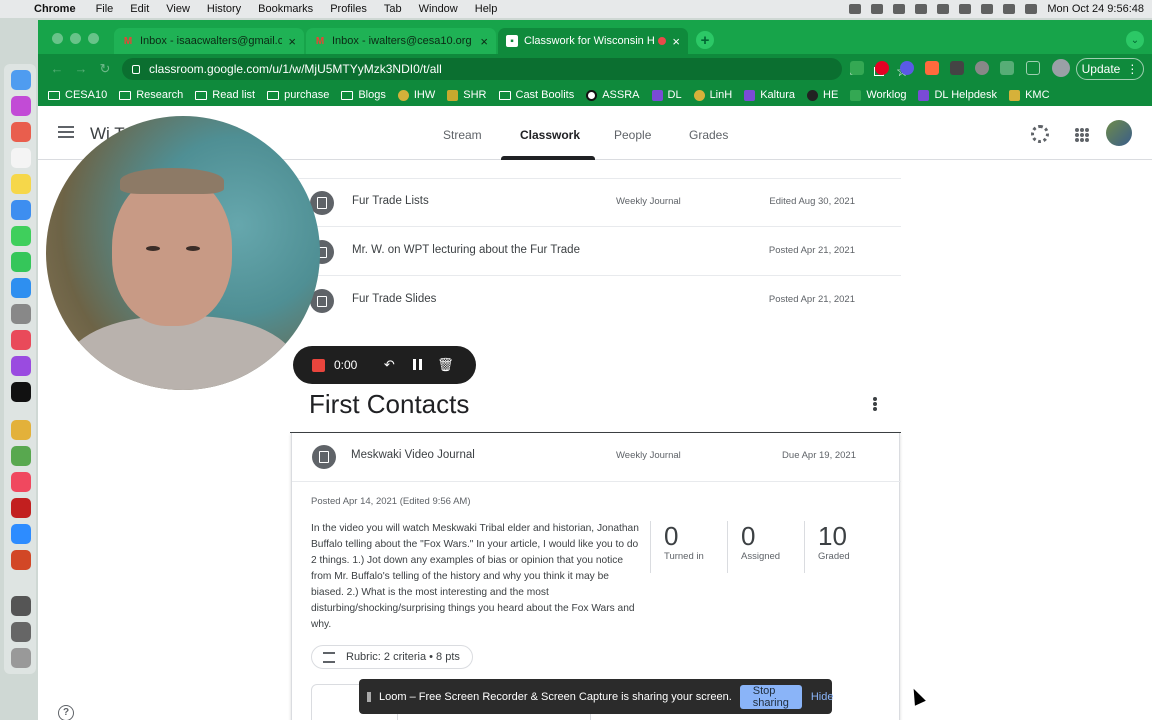 The image size is (1152, 720). I want to click on app-store-icon, so click(21, 288).